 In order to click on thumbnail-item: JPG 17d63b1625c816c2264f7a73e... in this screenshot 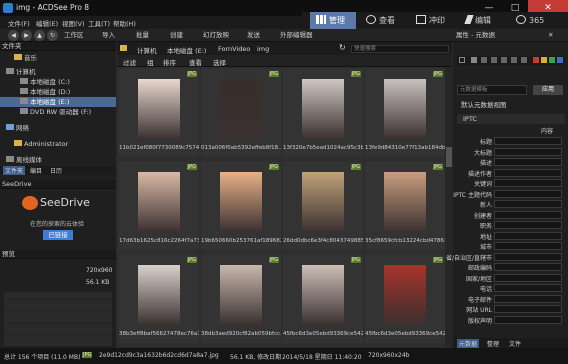, I will do `click(159, 206)`.